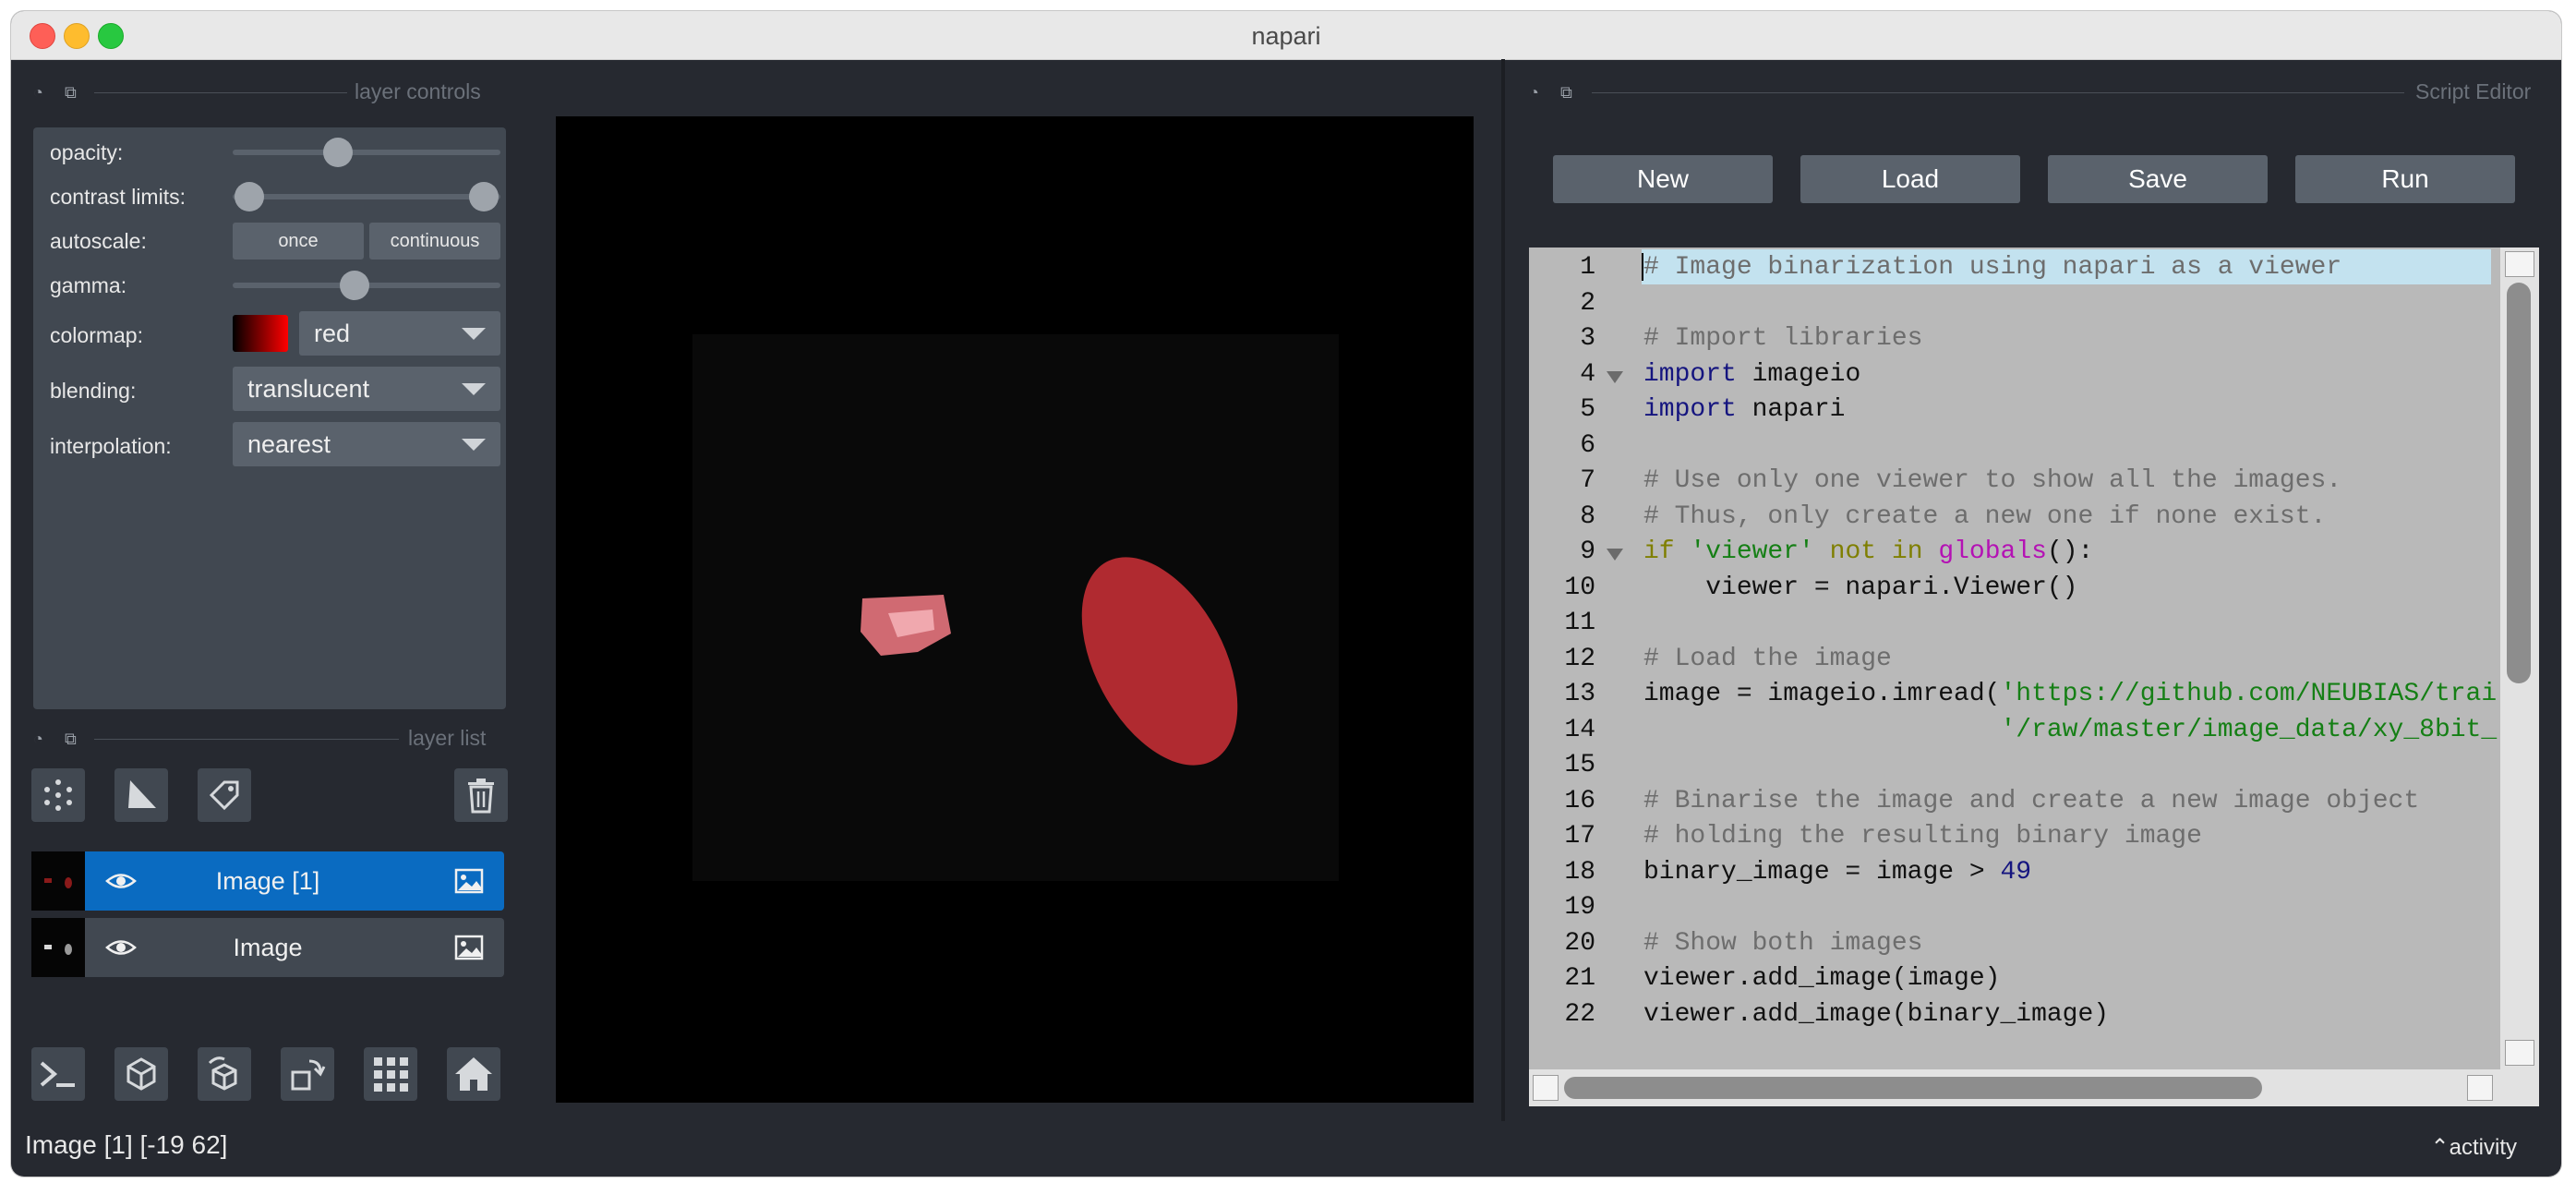 The image size is (2576, 1183). I want to click on line-number: 3, so click(1587, 338).